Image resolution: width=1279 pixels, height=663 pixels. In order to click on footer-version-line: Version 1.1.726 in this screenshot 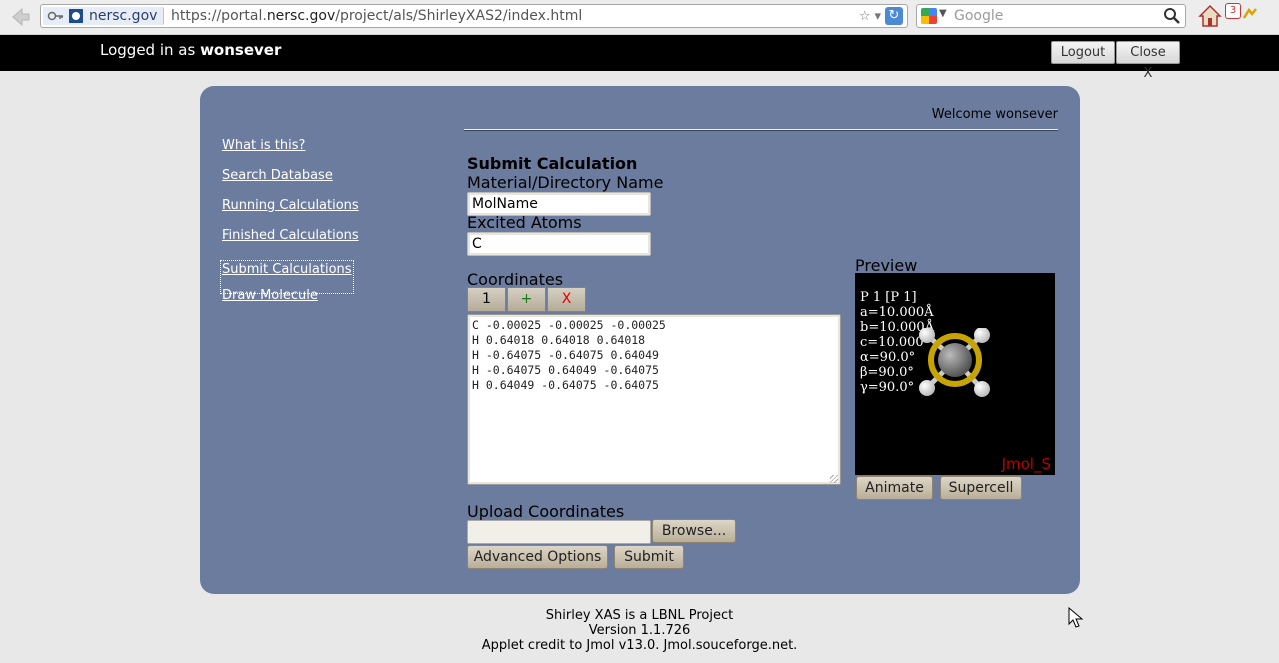, I will do `click(639, 630)`.